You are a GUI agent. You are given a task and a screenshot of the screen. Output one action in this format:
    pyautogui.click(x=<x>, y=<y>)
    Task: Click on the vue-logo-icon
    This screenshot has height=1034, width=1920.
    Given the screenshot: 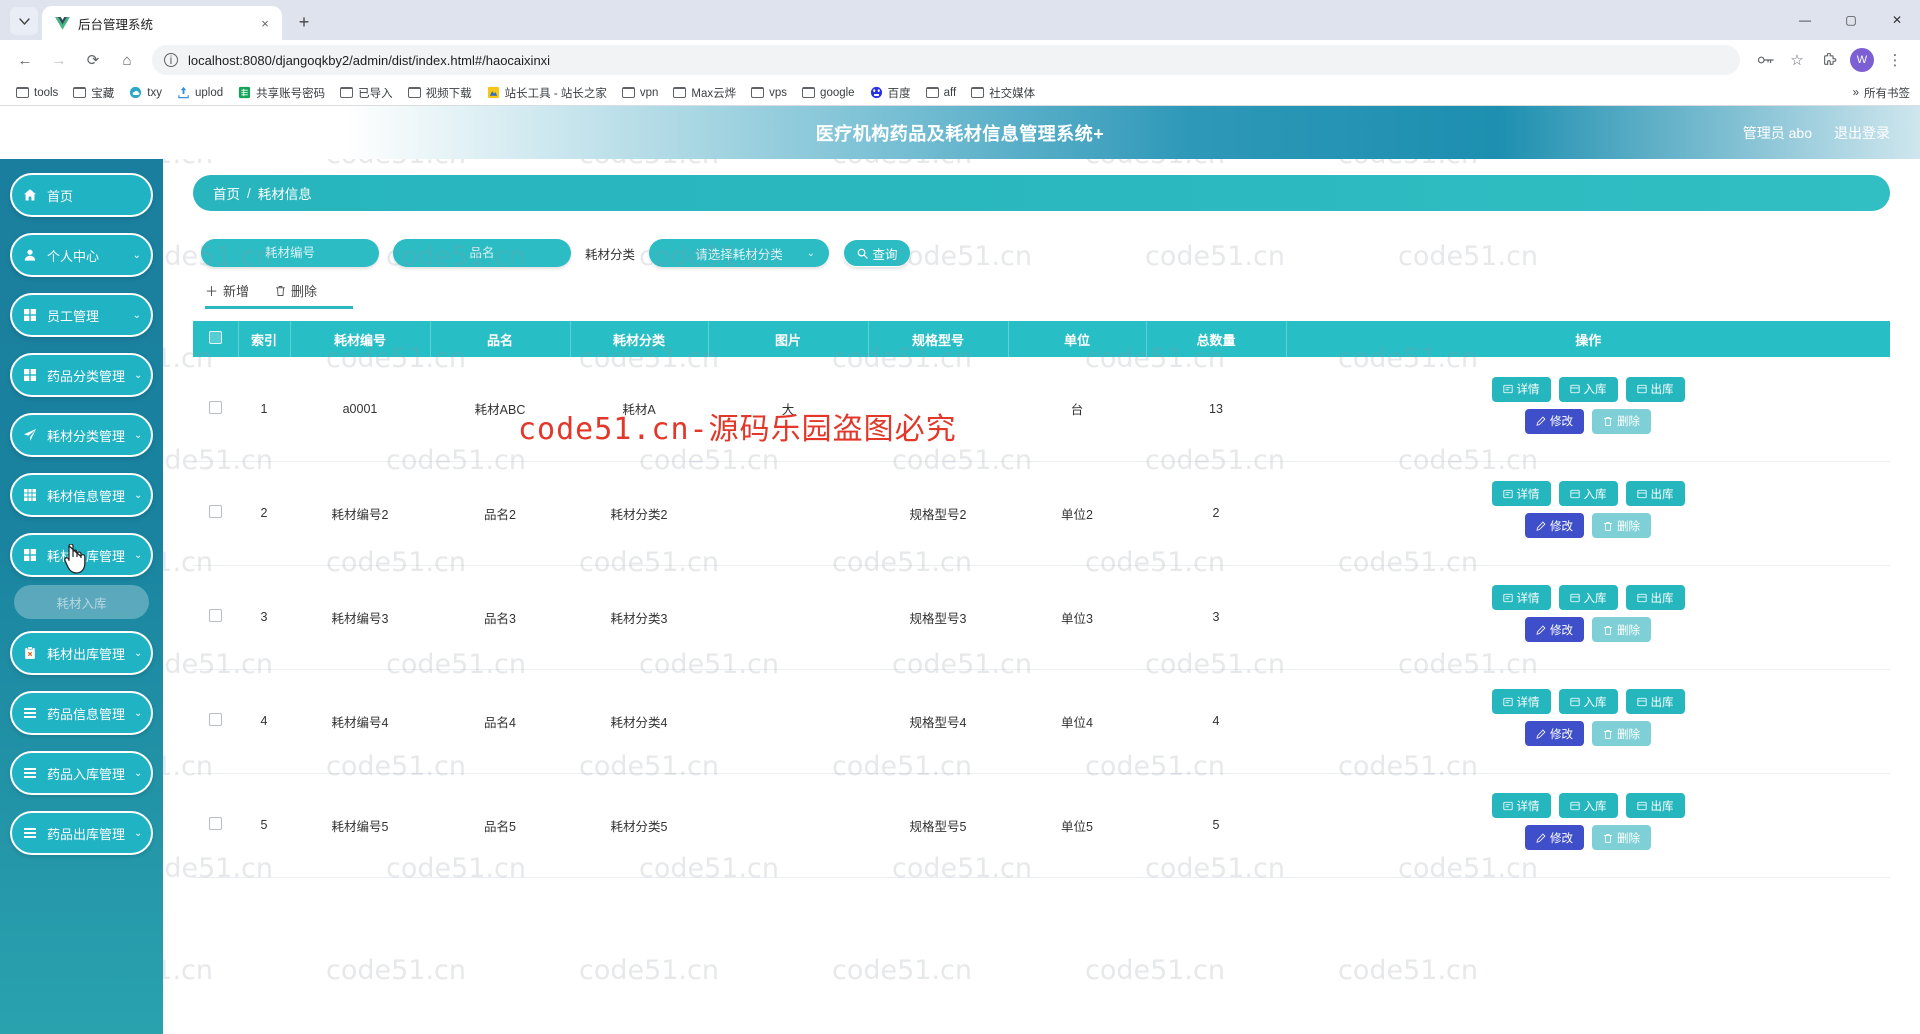 What is the action you would take?
    pyautogui.click(x=62, y=23)
    